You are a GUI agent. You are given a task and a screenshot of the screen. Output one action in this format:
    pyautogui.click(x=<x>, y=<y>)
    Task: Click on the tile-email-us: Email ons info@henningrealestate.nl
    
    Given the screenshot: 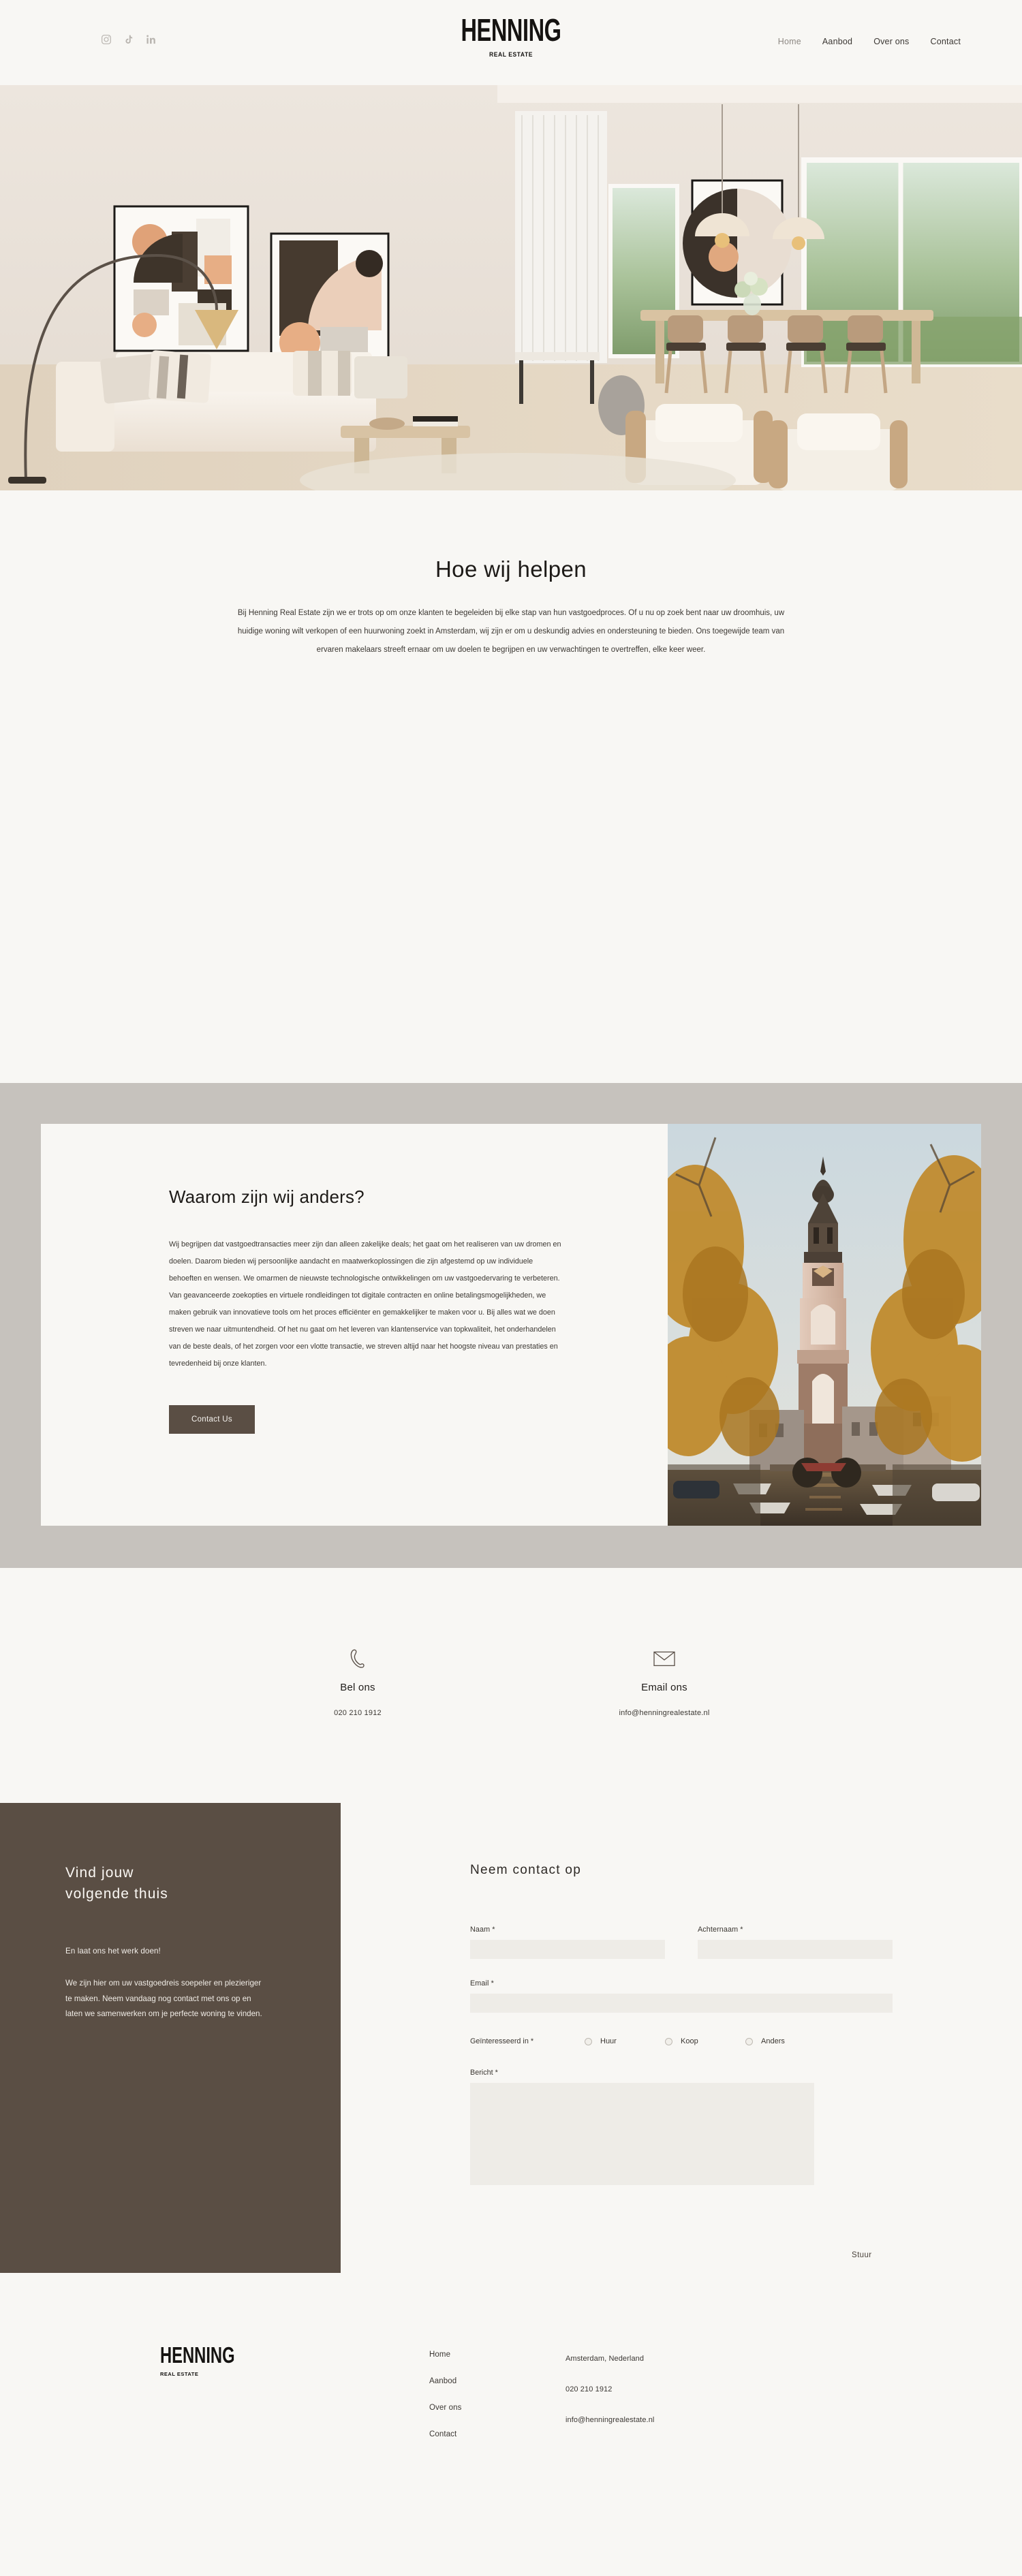 What is the action you would take?
    pyautogui.click(x=664, y=1682)
    